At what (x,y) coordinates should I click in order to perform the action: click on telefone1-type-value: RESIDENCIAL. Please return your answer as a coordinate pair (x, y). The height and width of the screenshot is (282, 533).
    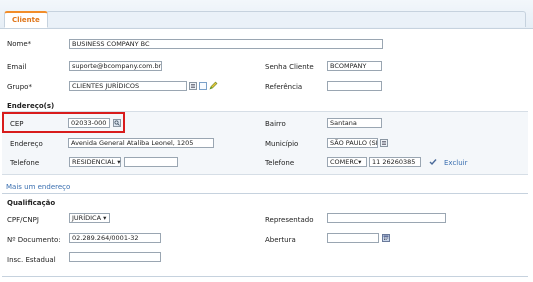
    Looking at the image, I should click on (94, 162).